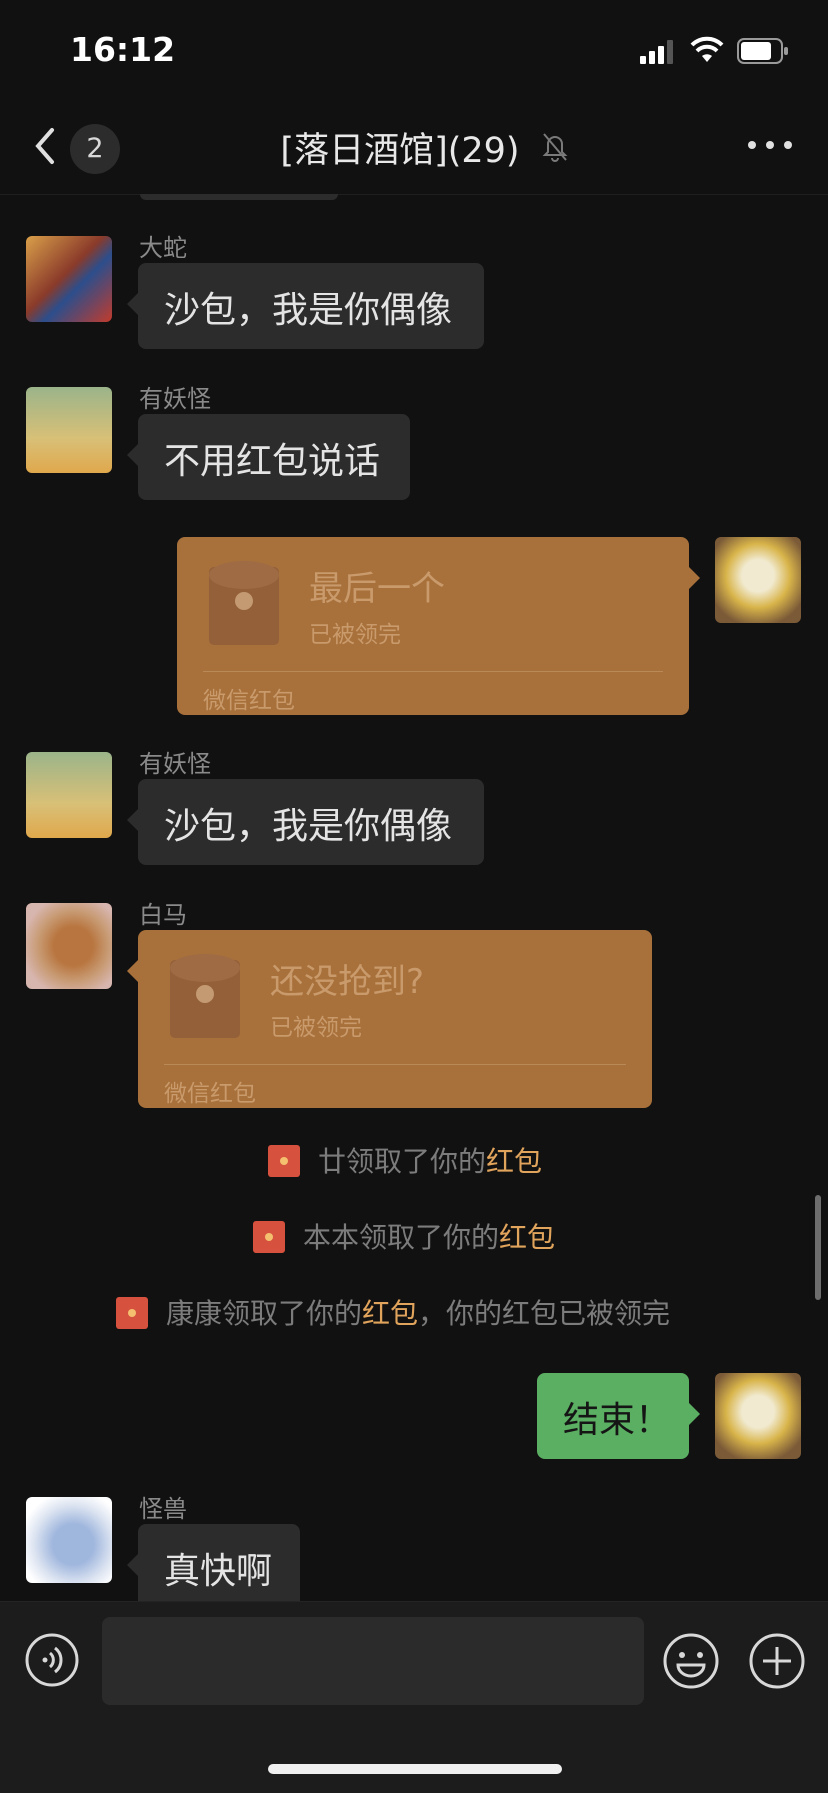 This screenshot has height=1793, width=828. What do you see at coordinates (402, 1161) in the screenshot?
I see `notice-text: 廿领取了你的` at bounding box center [402, 1161].